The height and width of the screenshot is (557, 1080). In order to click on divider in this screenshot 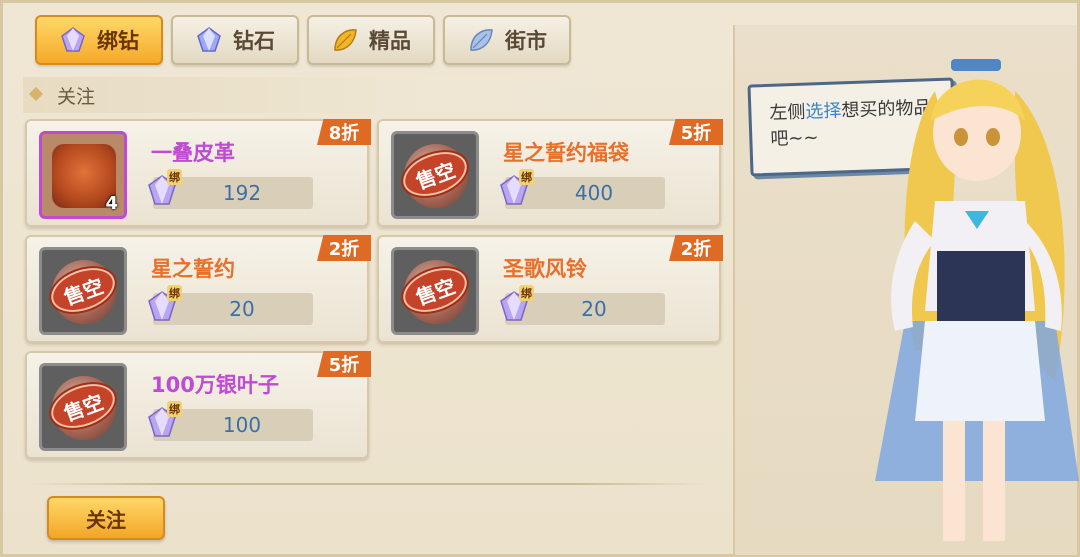, I will do `click(368, 484)`.